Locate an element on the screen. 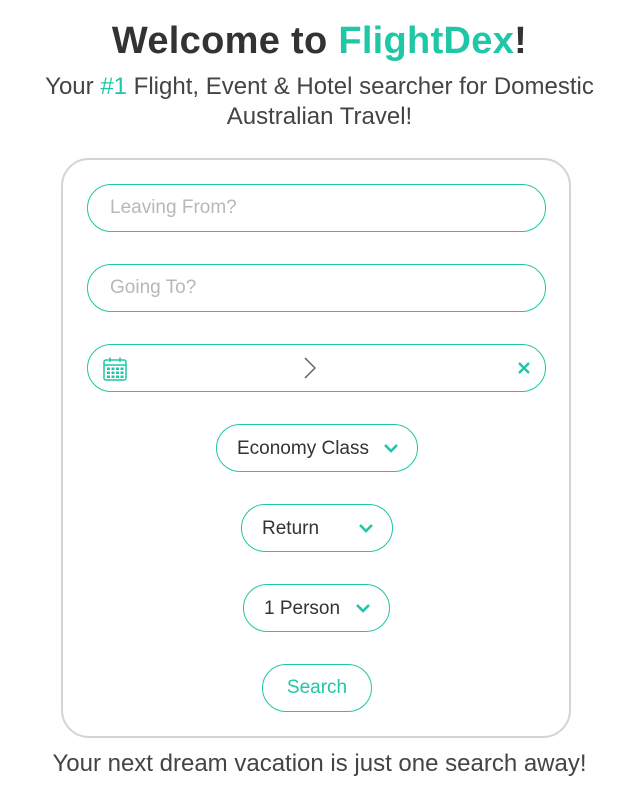  close-icon is located at coordinates (524, 368).